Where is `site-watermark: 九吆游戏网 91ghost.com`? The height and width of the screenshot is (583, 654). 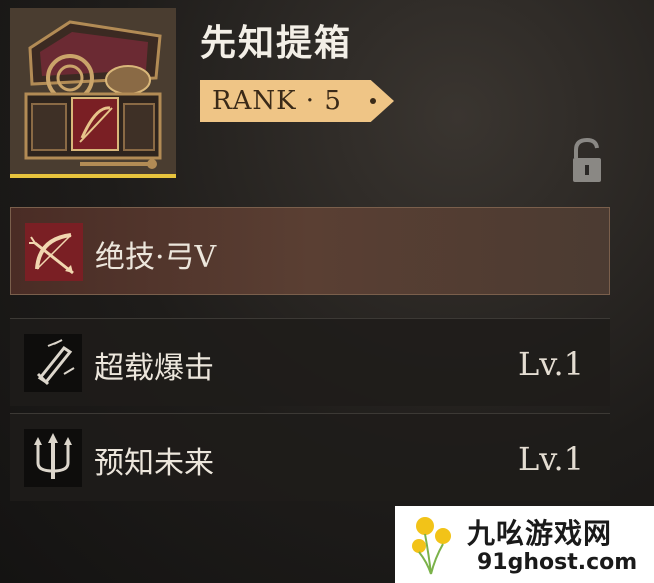 site-watermark: 九吆游戏网 91ghost.com is located at coordinates (524, 544).